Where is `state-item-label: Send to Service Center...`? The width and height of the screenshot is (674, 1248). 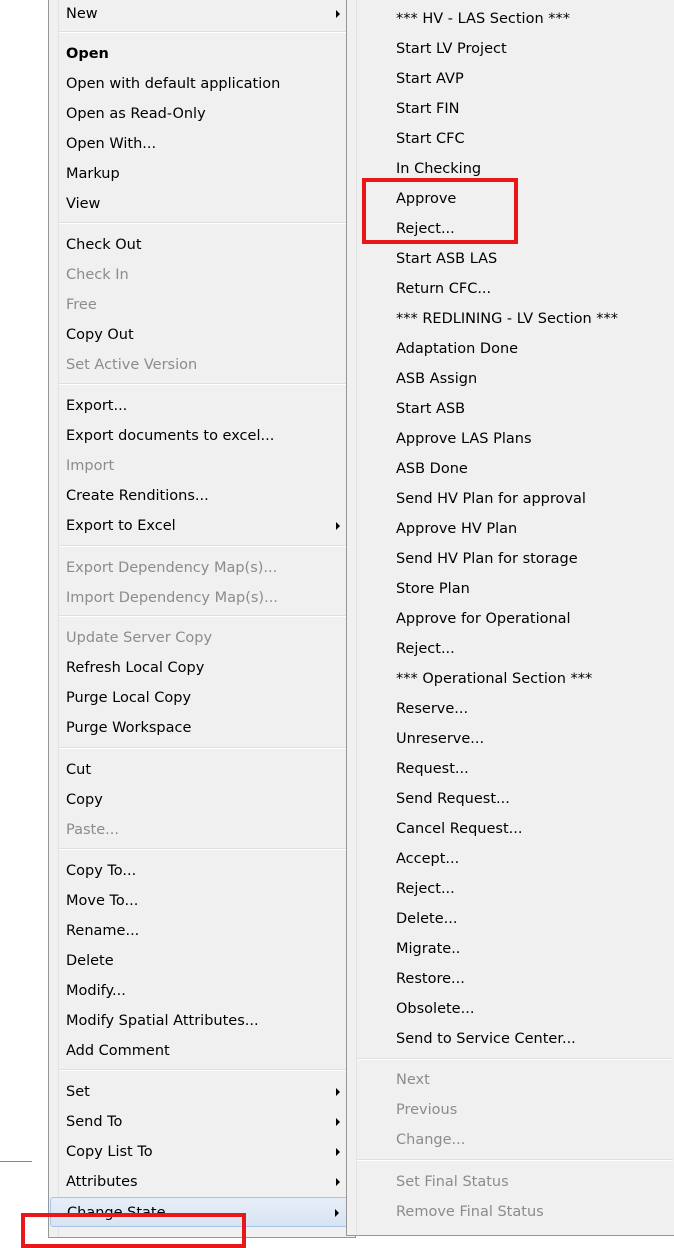 state-item-label: Send to Service Center... is located at coordinates (486, 1039).